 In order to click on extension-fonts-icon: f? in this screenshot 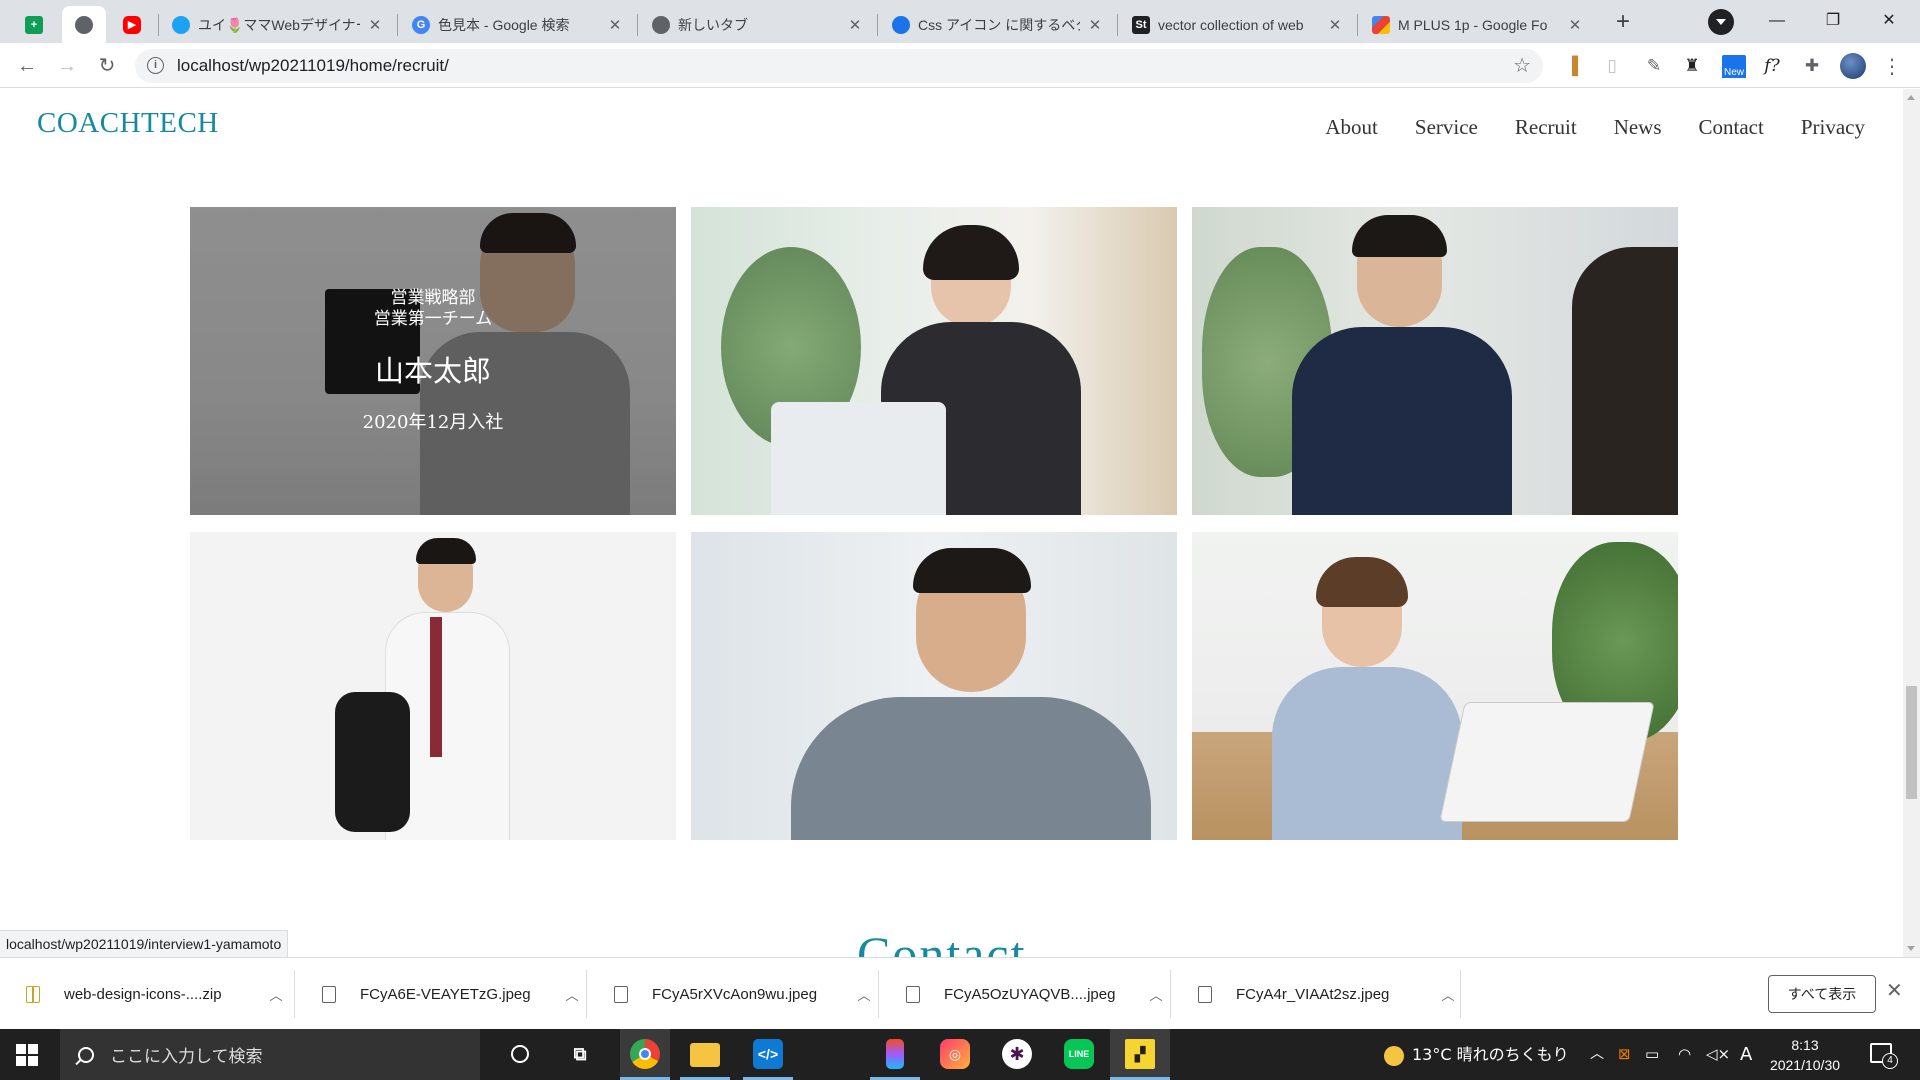, I will do `click(1772, 66)`.